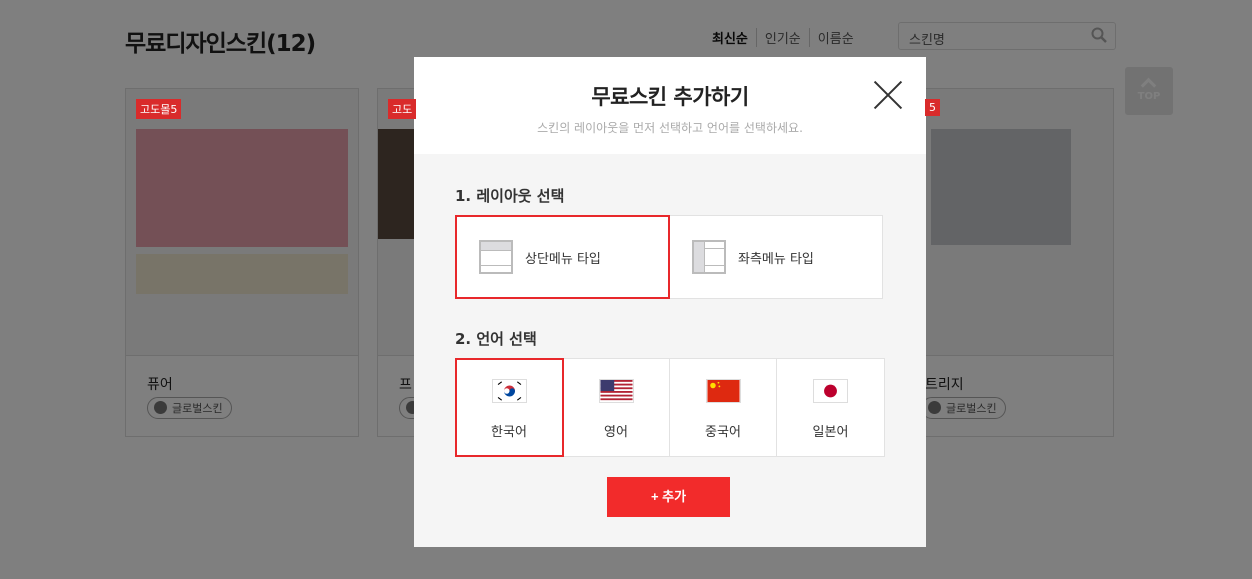 The image size is (1252, 579). What do you see at coordinates (509, 407) in the screenshot?
I see `language-option-korean: 한국어` at bounding box center [509, 407].